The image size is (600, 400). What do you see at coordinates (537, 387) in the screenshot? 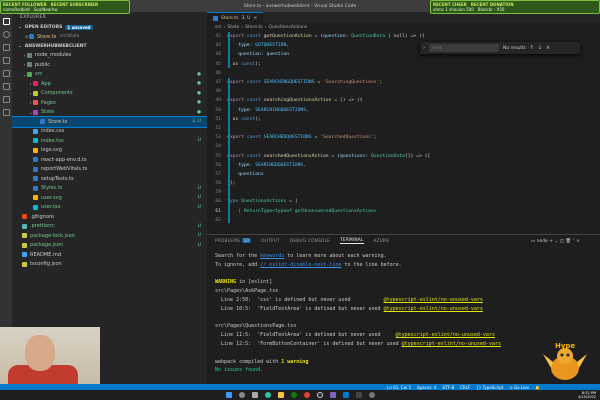
I see `bell-icon: 🔔` at bounding box center [537, 387].